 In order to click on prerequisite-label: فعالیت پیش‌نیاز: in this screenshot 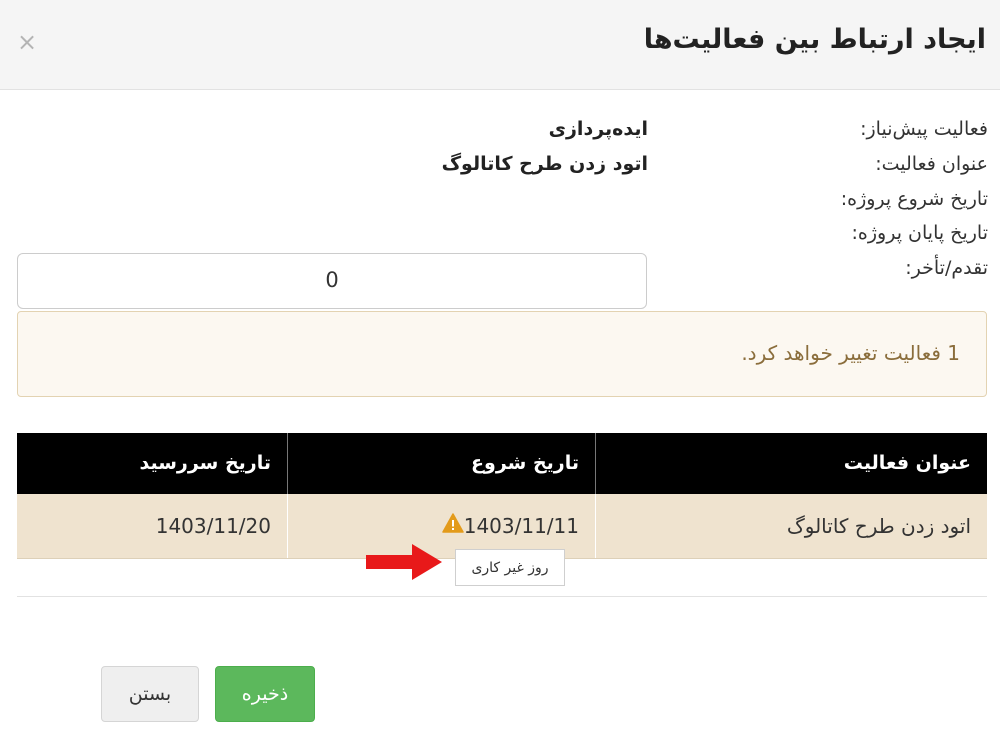, I will do `click(924, 129)`.